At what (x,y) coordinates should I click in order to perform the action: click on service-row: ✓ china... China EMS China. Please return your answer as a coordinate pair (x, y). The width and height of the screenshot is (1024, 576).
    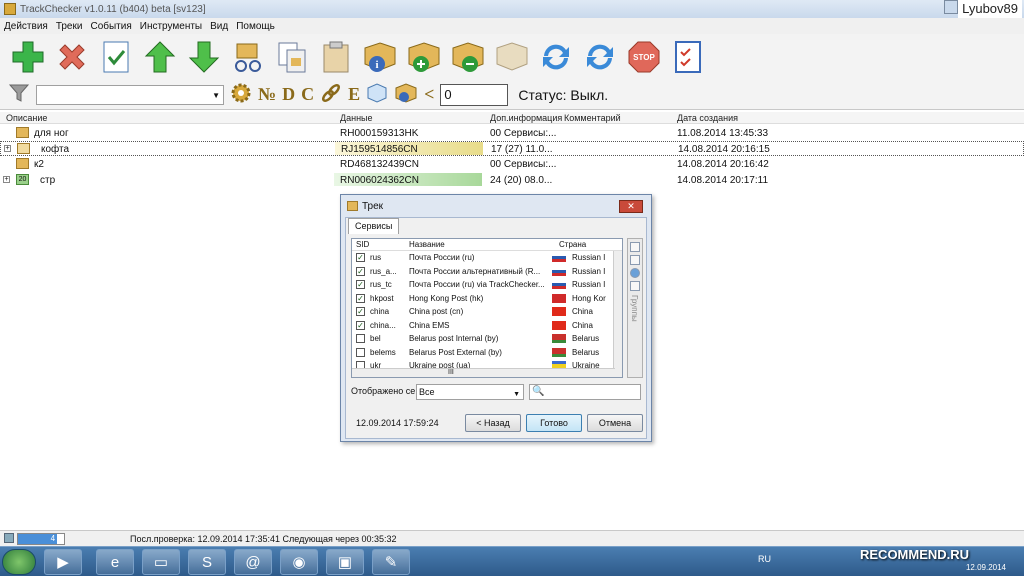
    Looking at the image, I should click on (487, 326).